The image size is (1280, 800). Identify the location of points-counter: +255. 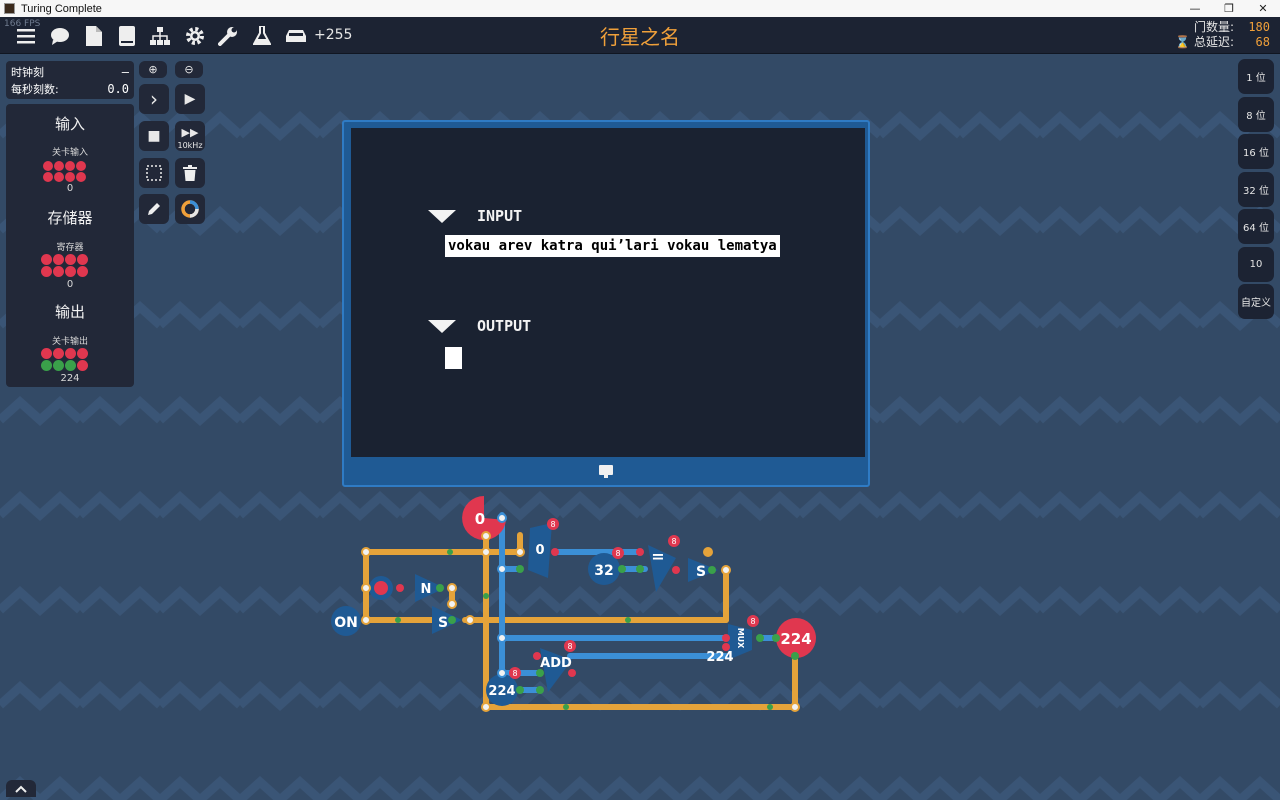
(333, 35).